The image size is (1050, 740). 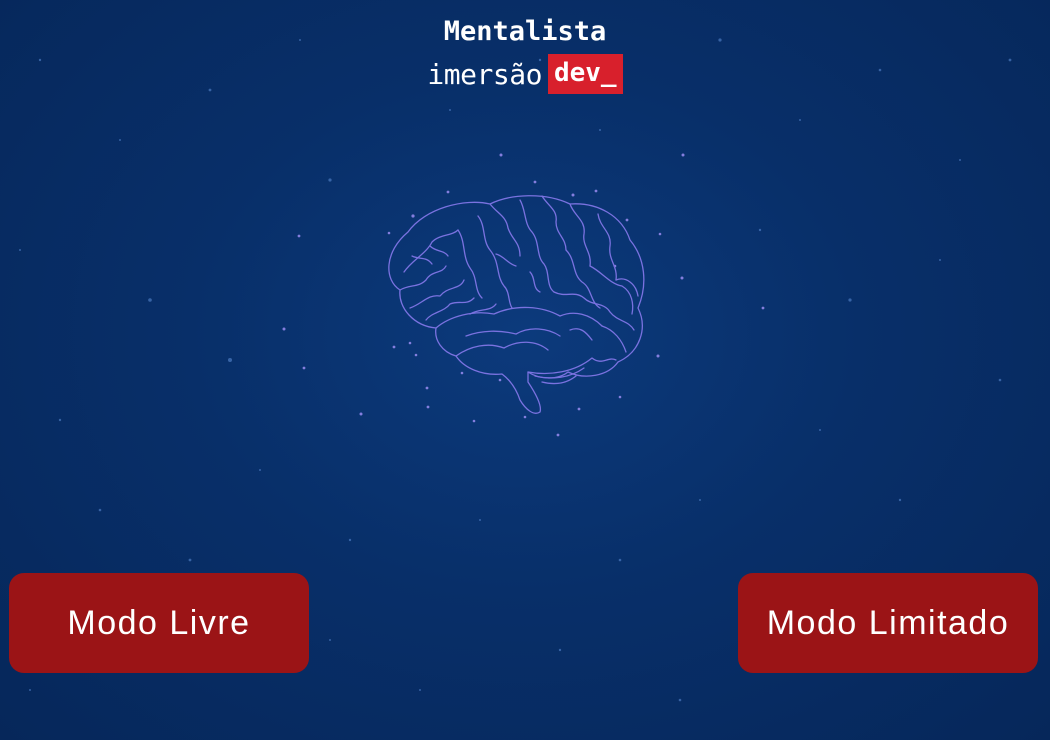 What do you see at coordinates (159, 623) in the screenshot?
I see `free-mode-button: Modo Livre` at bounding box center [159, 623].